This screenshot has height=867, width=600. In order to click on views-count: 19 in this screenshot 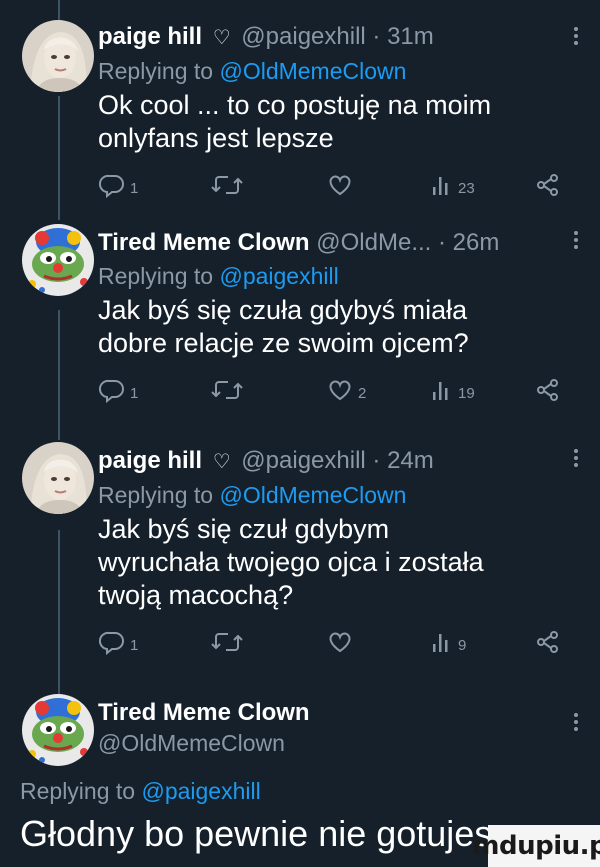, I will do `click(466, 393)`.